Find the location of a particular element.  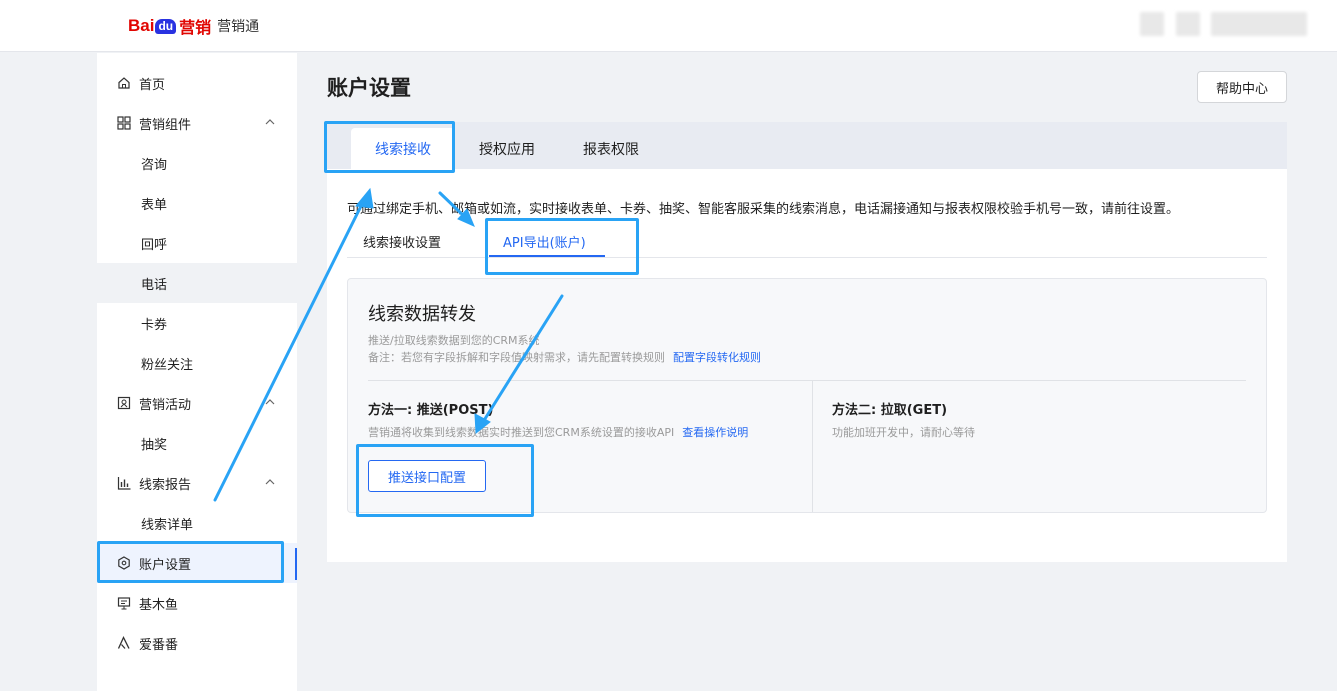

page-title: 账户设置 is located at coordinates (369, 88).